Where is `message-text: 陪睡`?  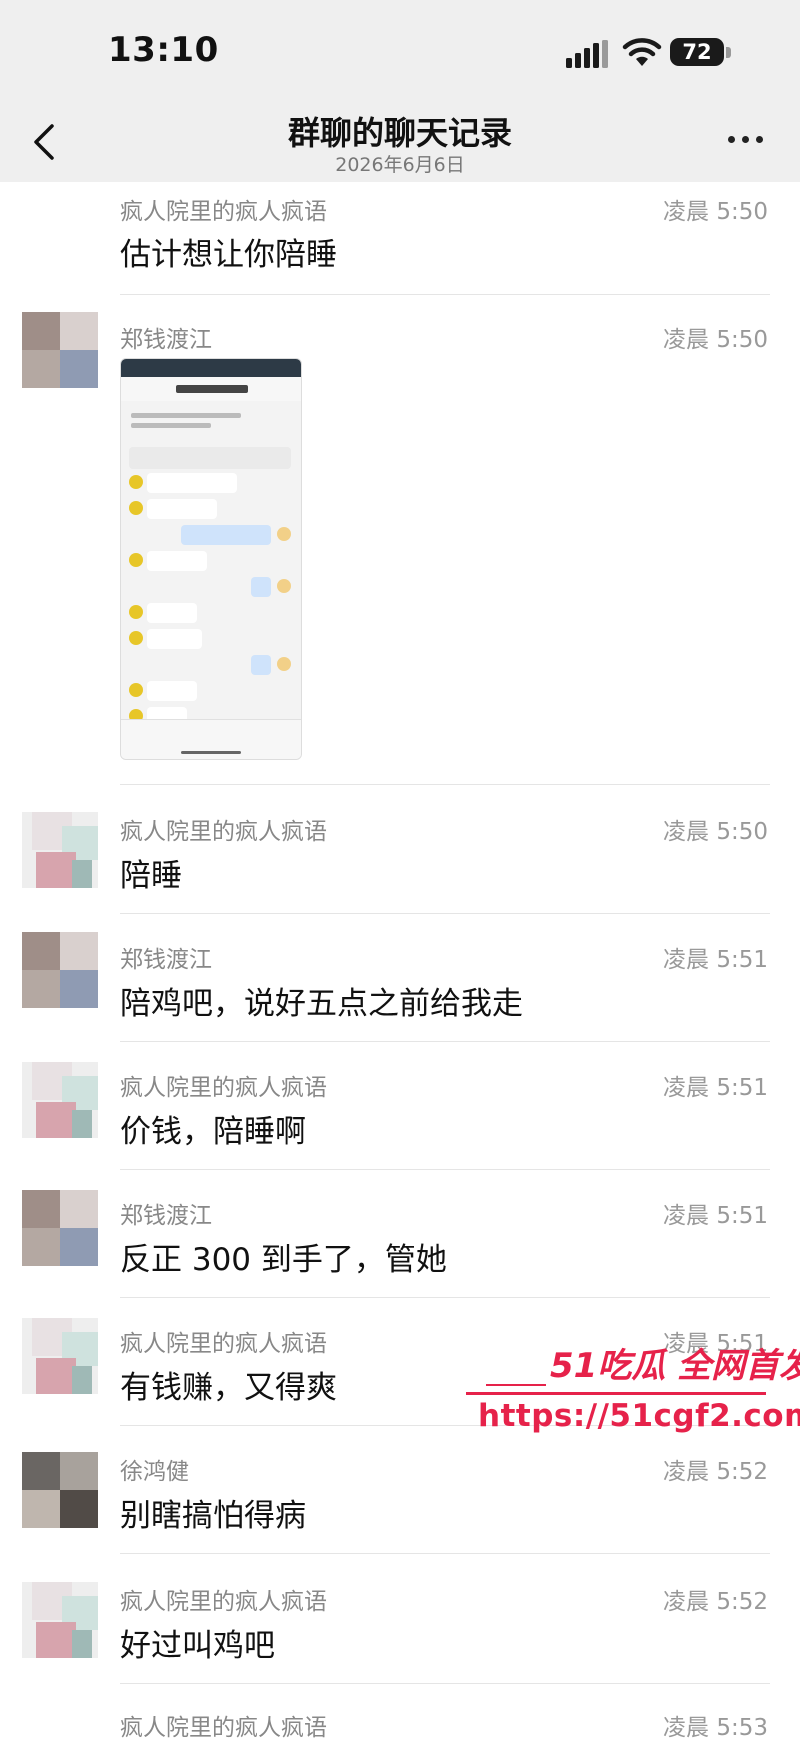 message-text: 陪睡 is located at coordinates (151, 872).